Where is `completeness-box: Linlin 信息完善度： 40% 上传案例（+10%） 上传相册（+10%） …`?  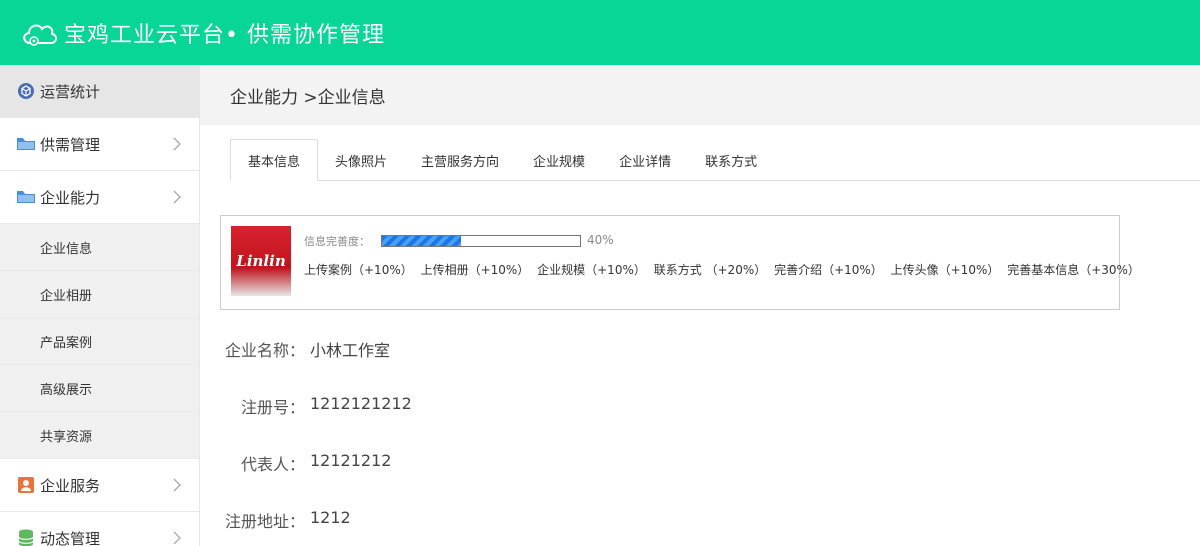
completeness-box: Linlin 信息完善度： 40% 上传案例（+10%） 上传相册（+10%） … is located at coordinates (680, 262).